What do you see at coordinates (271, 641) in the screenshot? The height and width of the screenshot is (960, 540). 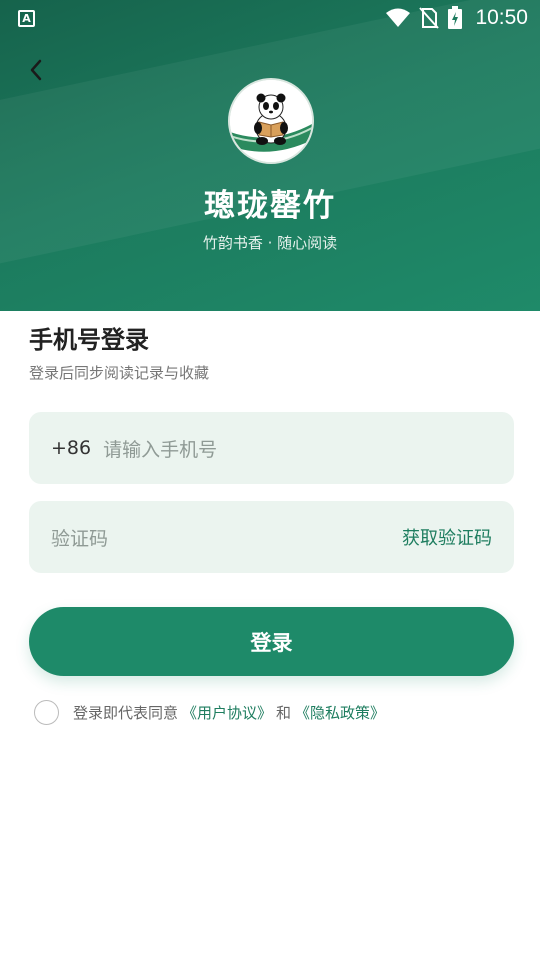 I see `login-button: 登录` at bounding box center [271, 641].